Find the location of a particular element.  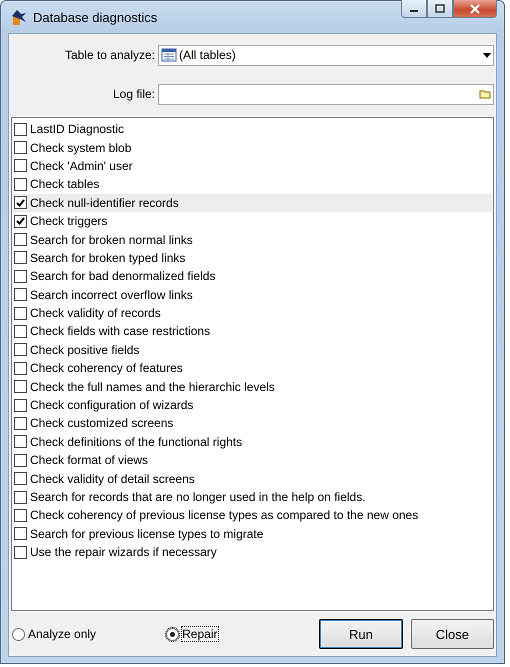

close-icon is located at coordinates (475, 9).